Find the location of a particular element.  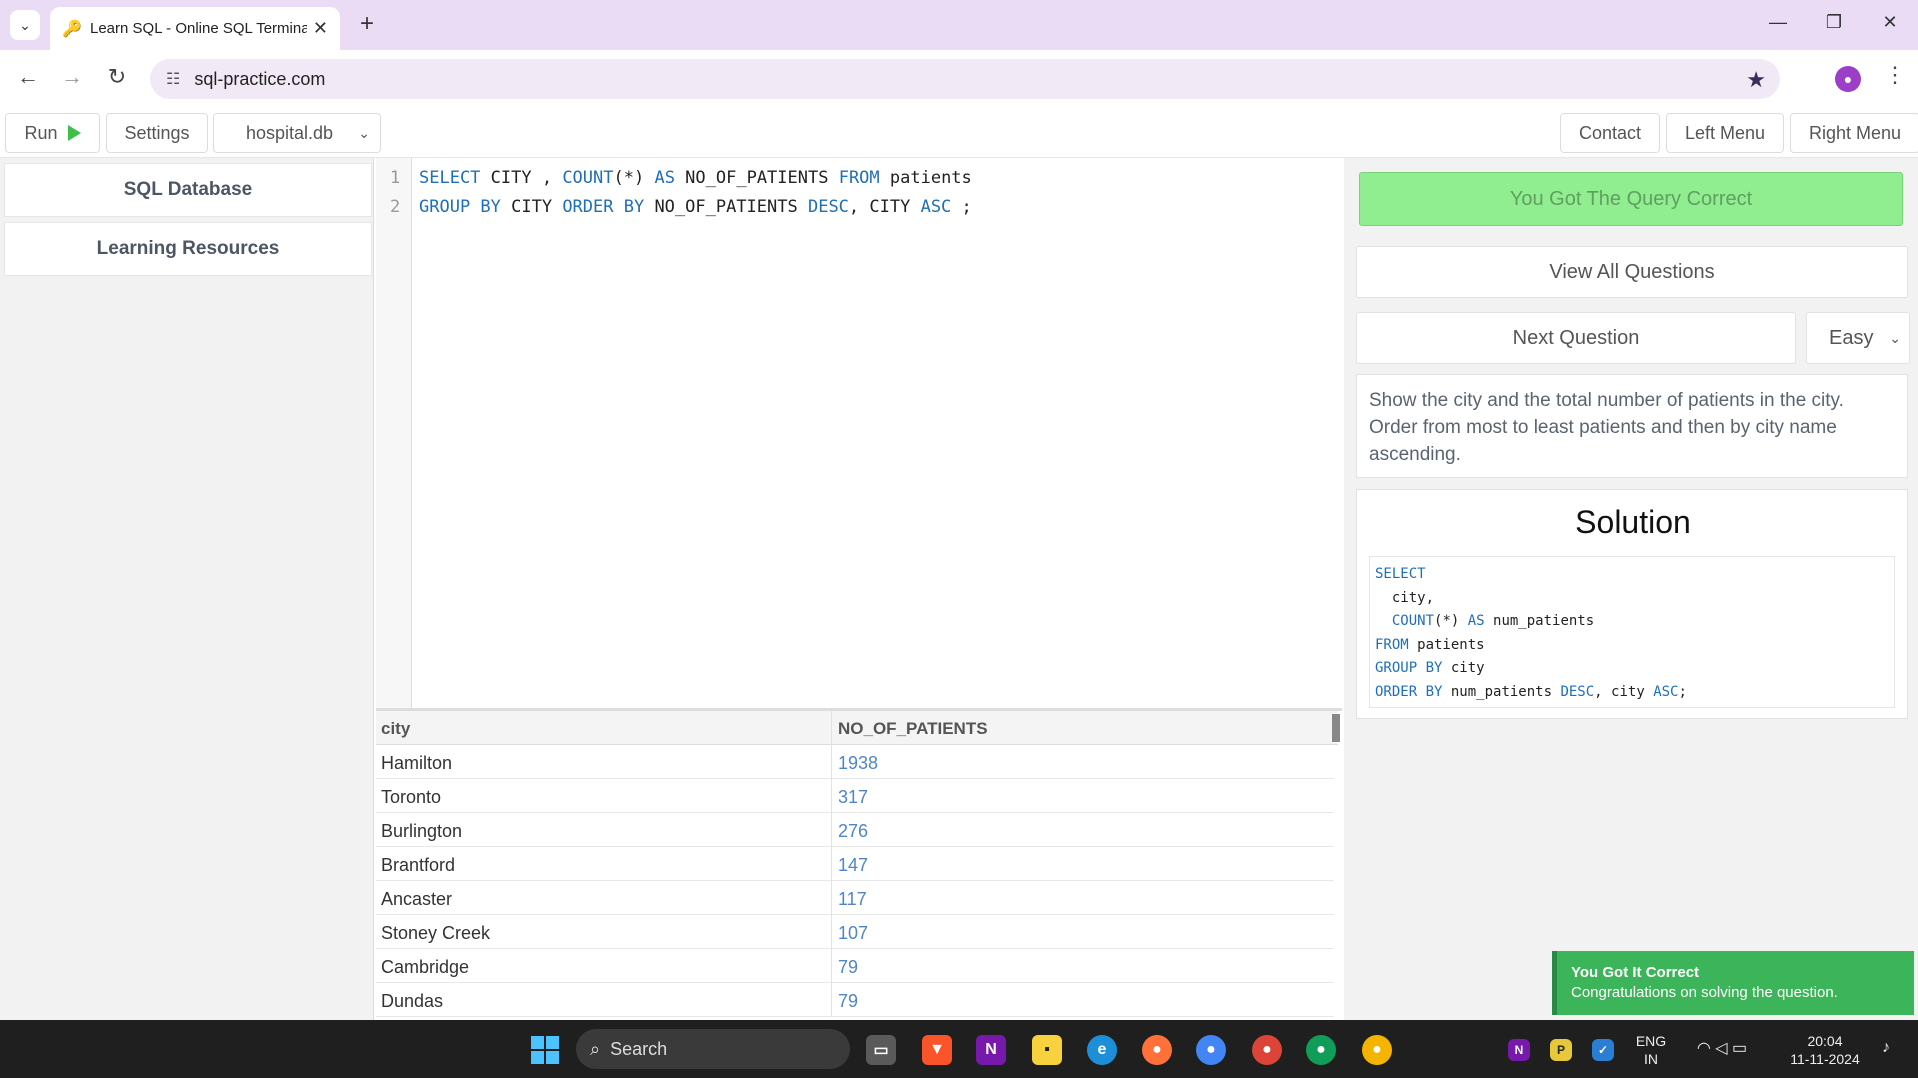

cell-city: Burlington is located at coordinates (422, 831).